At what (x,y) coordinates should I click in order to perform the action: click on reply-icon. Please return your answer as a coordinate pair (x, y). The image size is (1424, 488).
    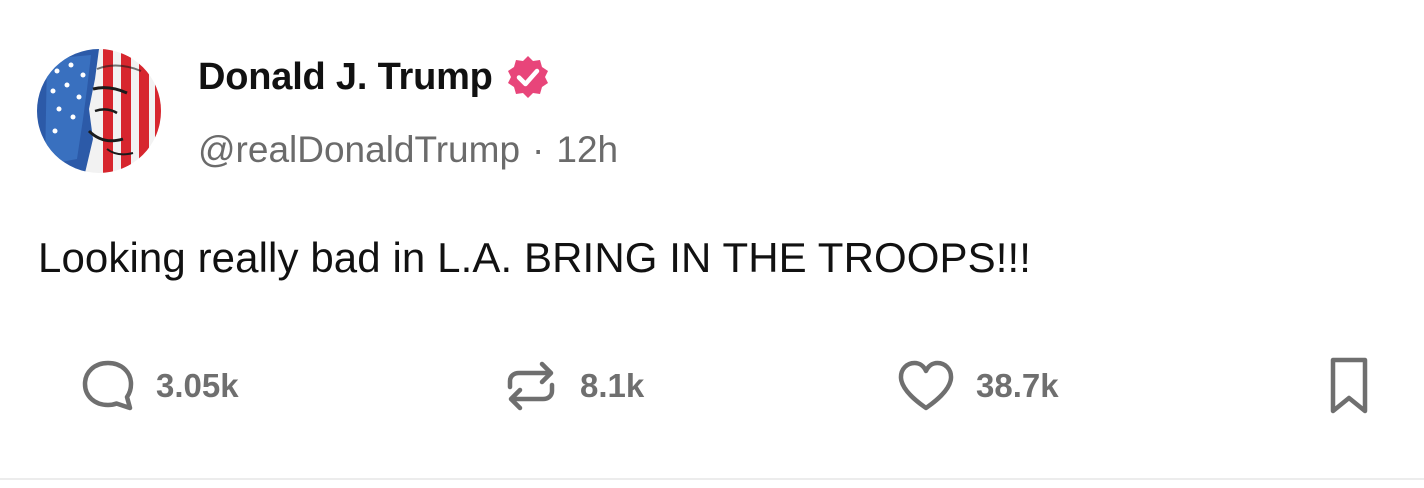
    Looking at the image, I should click on (108, 385).